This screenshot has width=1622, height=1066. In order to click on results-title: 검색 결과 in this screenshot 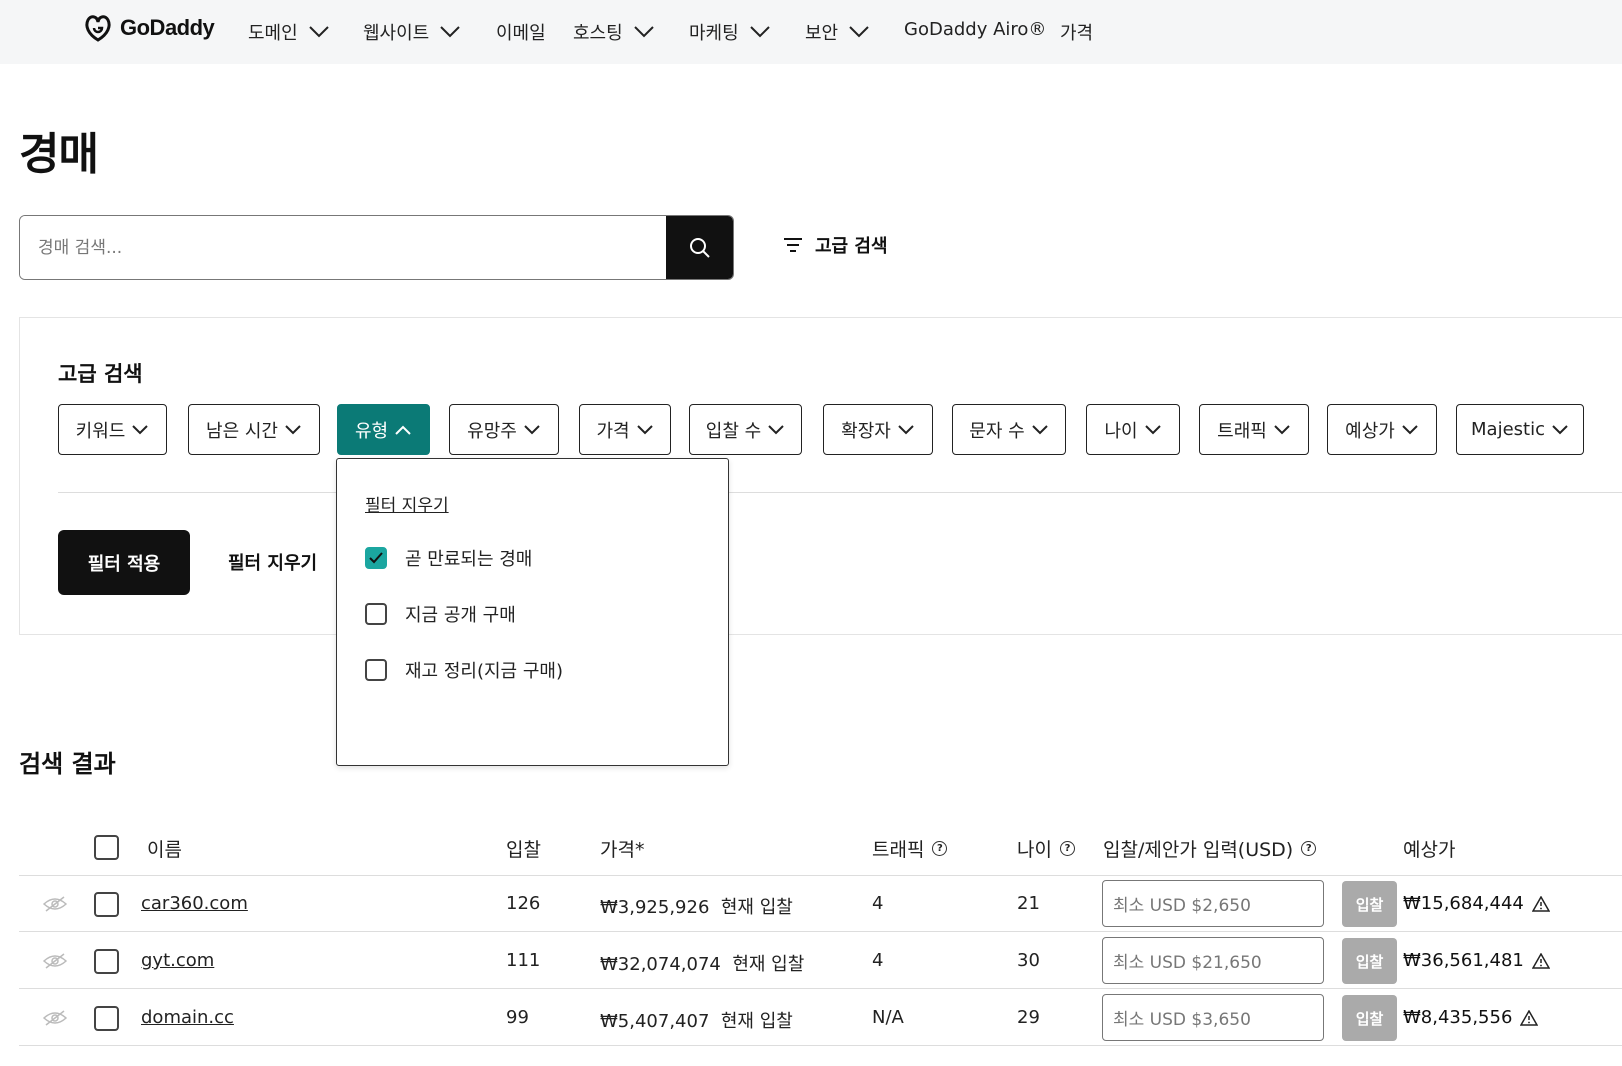, I will do `click(67, 764)`.